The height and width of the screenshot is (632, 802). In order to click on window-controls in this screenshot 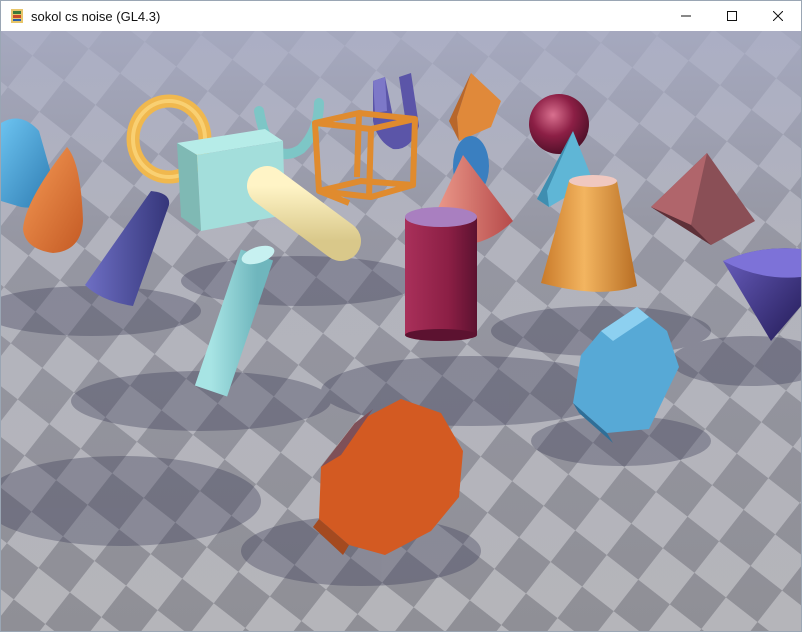, I will do `click(732, 16)`.